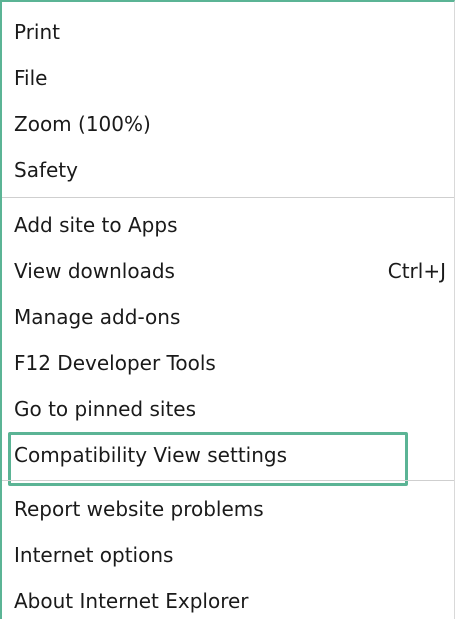  What do you see at coordinates (139, 509) in the screenshot?
I see `menu-item-label: Report website problems` at bounding box center [139, 509].